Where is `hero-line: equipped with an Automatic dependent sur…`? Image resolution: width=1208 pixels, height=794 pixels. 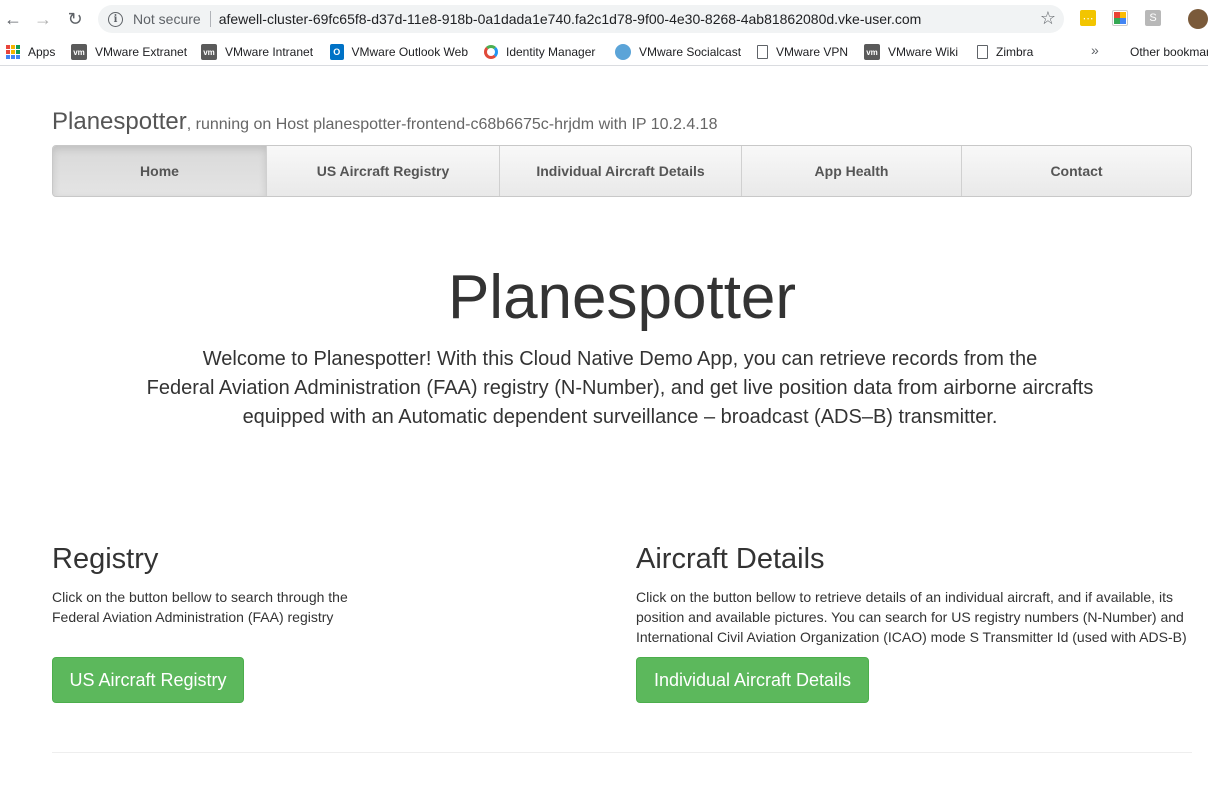
hero-line: equipped with an Automatic dependent sur… is located at coordinates (620, 417).